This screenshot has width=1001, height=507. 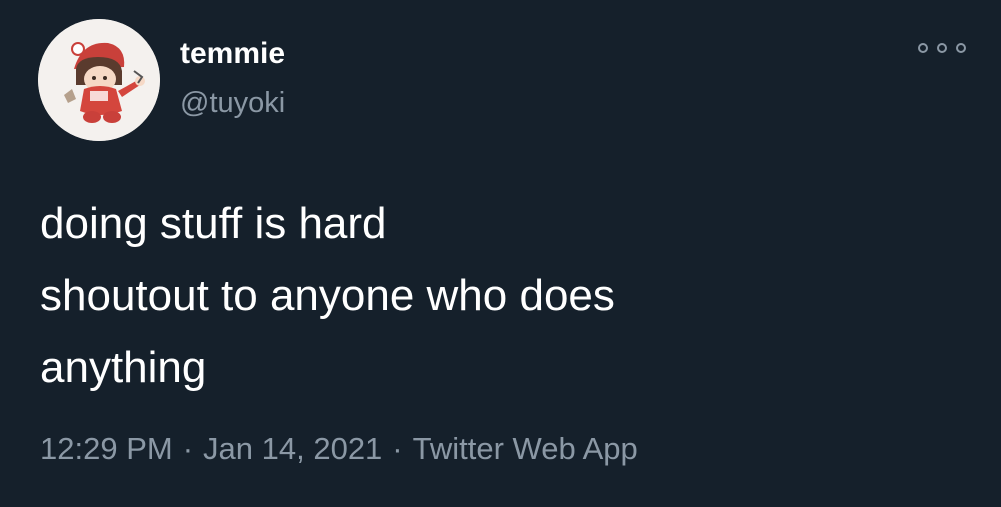 I want to click on display-name: temmie, so click(x=232, y=54).